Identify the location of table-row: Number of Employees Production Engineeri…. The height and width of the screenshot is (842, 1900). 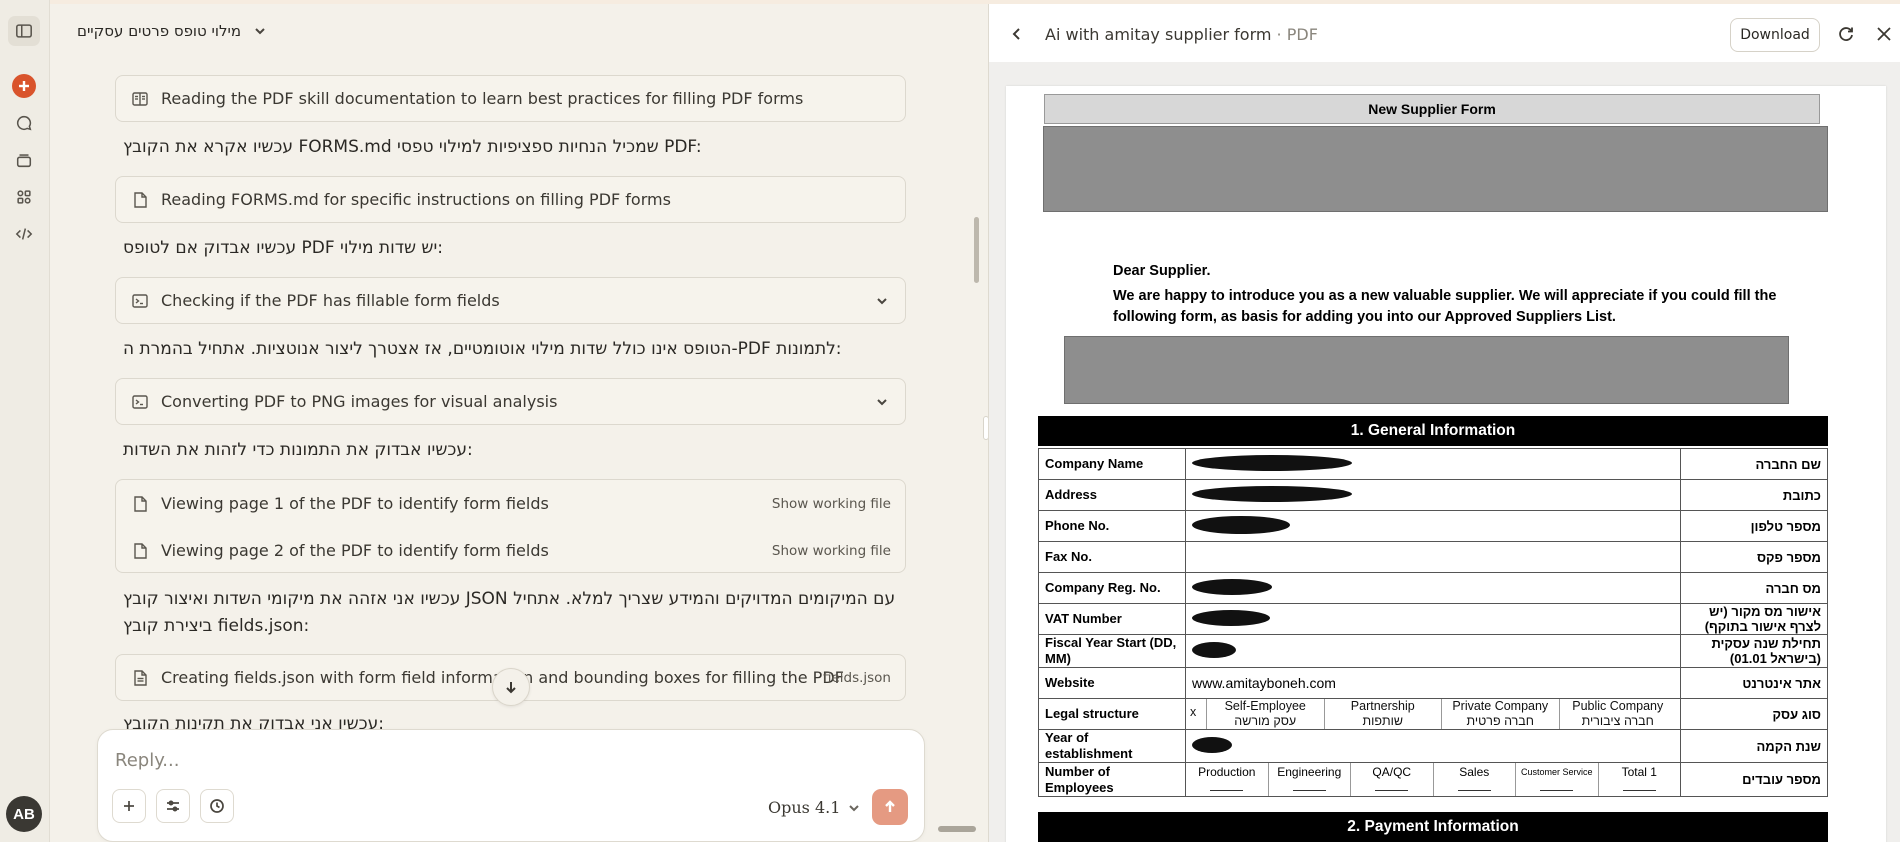
(1433, 779).